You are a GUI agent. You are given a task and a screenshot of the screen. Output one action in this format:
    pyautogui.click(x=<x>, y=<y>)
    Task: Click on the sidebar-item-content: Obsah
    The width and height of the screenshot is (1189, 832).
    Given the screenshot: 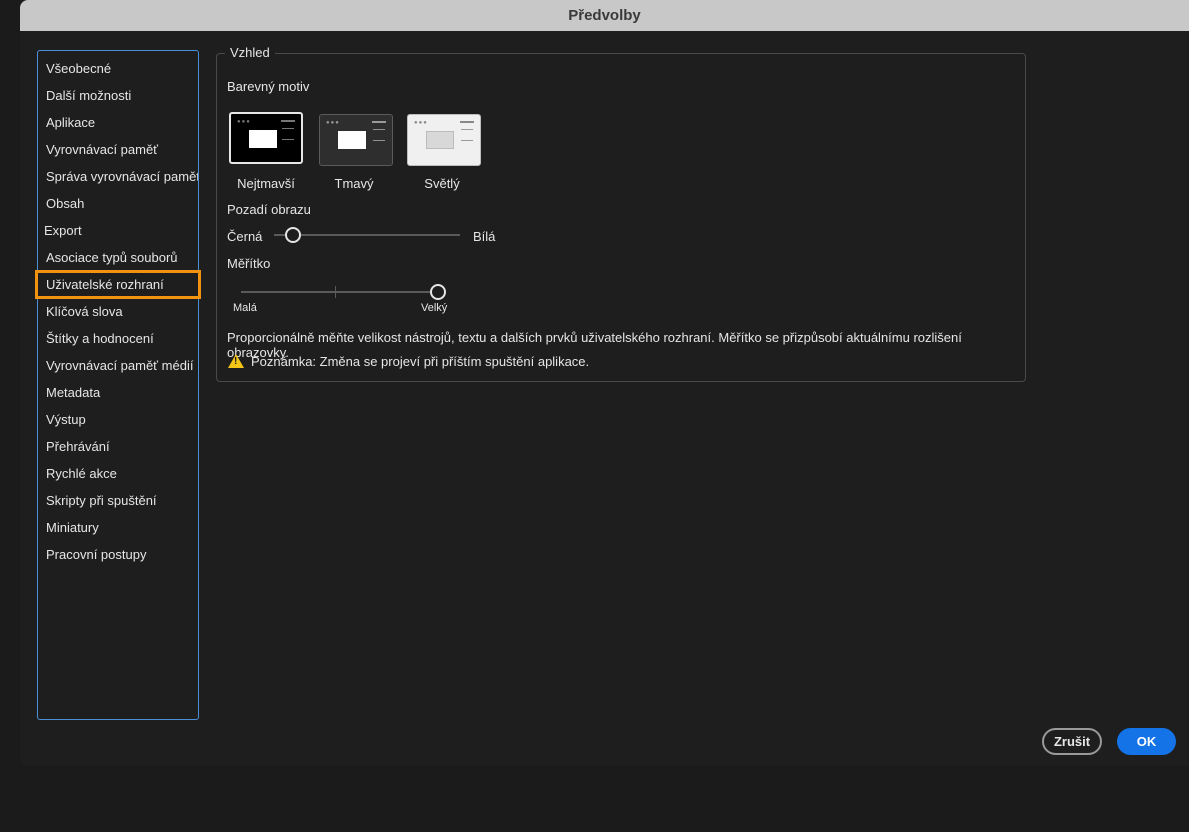 What is the action you would take?
    pyautogui.click(x=118, y=203)
    